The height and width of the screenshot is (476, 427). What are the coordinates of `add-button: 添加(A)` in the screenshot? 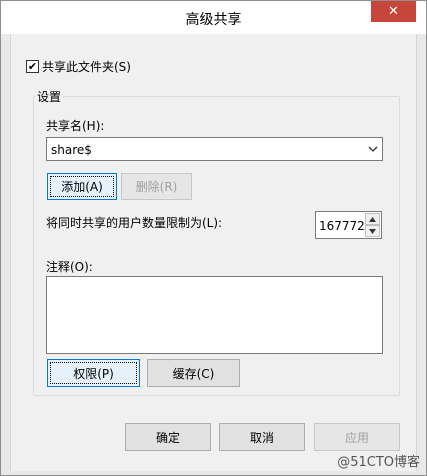 It's located at (82, 186).